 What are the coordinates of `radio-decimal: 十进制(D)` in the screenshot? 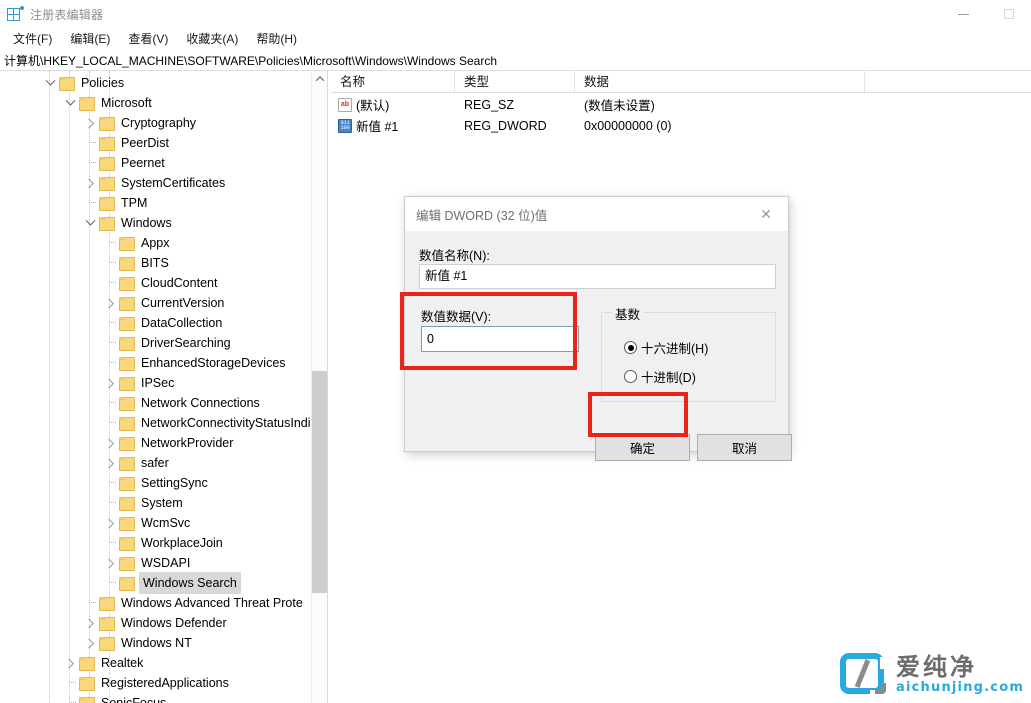 It's located at (660, 376).